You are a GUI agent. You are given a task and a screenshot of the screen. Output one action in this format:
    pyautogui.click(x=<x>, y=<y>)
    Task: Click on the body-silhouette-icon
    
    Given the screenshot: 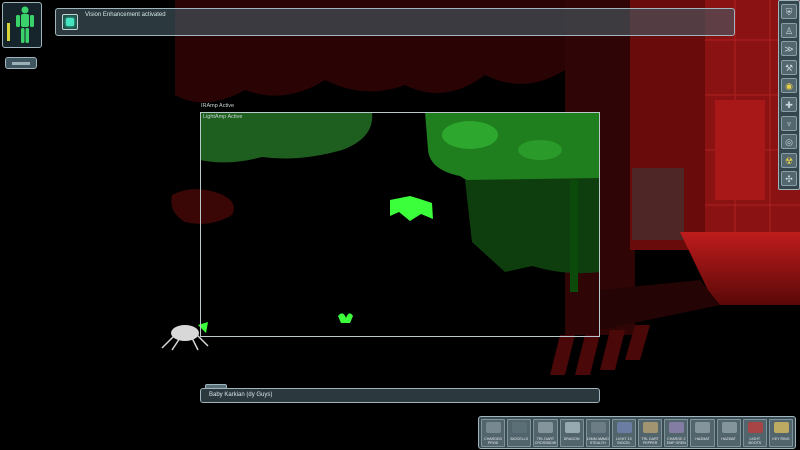 What is the action you would take?
    pyautogui.click(x=20, y=24)
    